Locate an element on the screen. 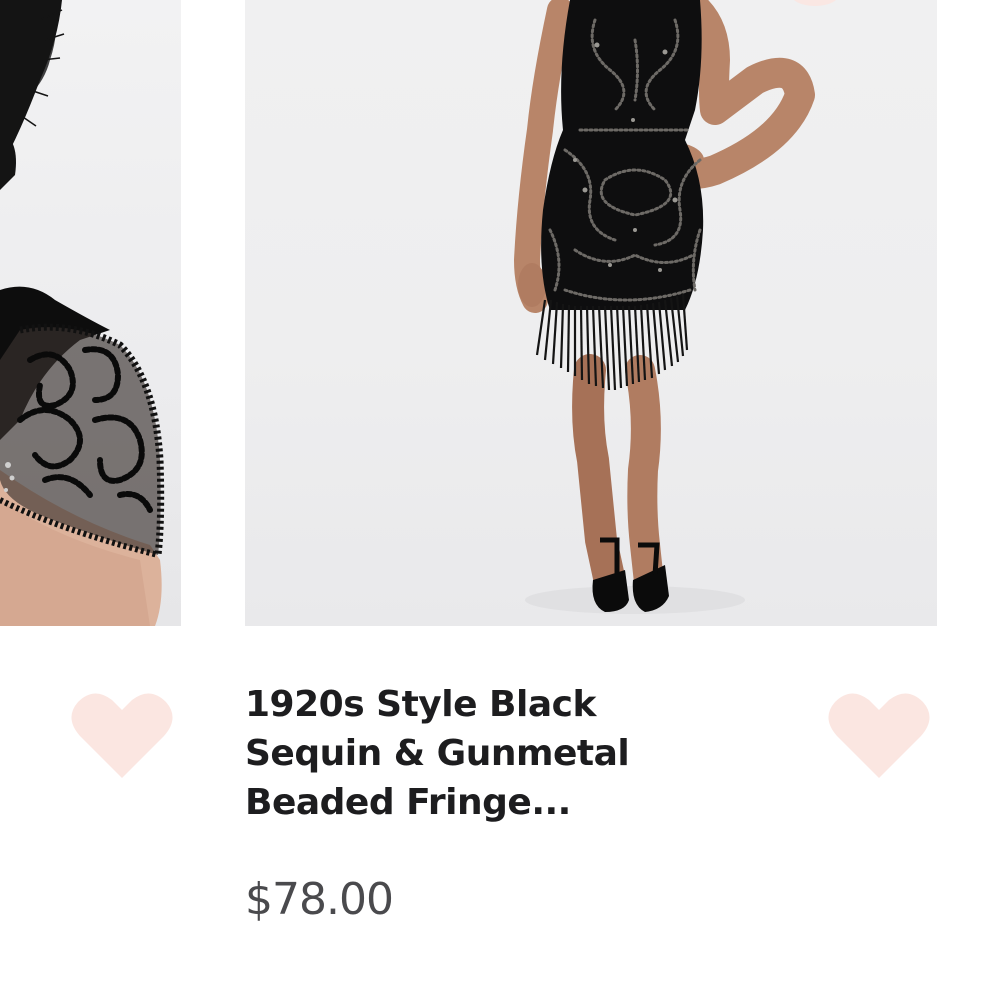 The height and width of the screenshot is (1000, 1000). favorite-button-previous is located at coordinates (122, 735).